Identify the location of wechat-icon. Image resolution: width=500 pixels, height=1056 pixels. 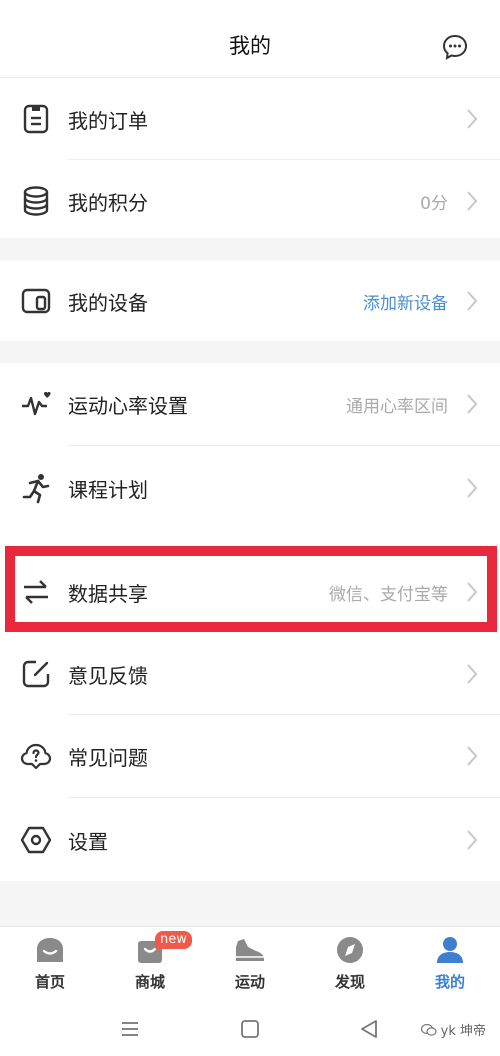
(428, 1029).